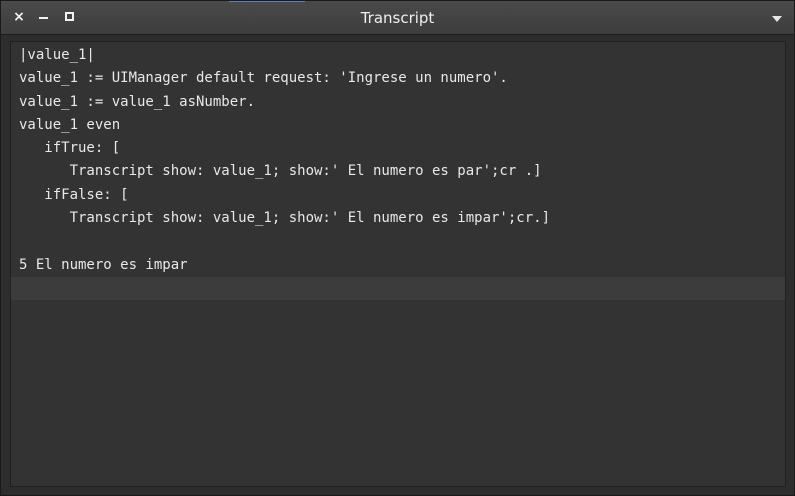 The width and height of the screenshot is (795, 496). I want to click on menu-arrow-icon, so click(777, 19).